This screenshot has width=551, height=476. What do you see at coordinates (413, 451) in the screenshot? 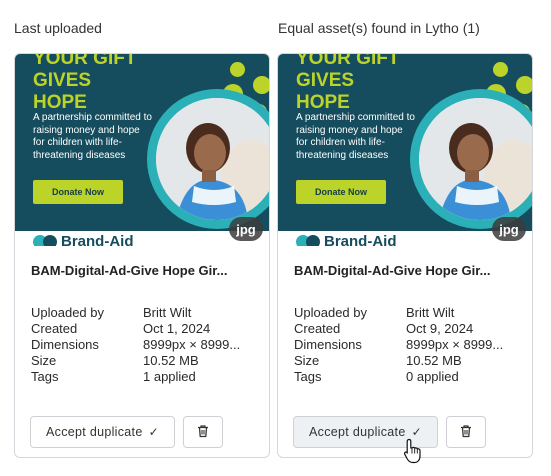
I see `hand-pointer-cursor-icon` at bounding box center [413, 451].